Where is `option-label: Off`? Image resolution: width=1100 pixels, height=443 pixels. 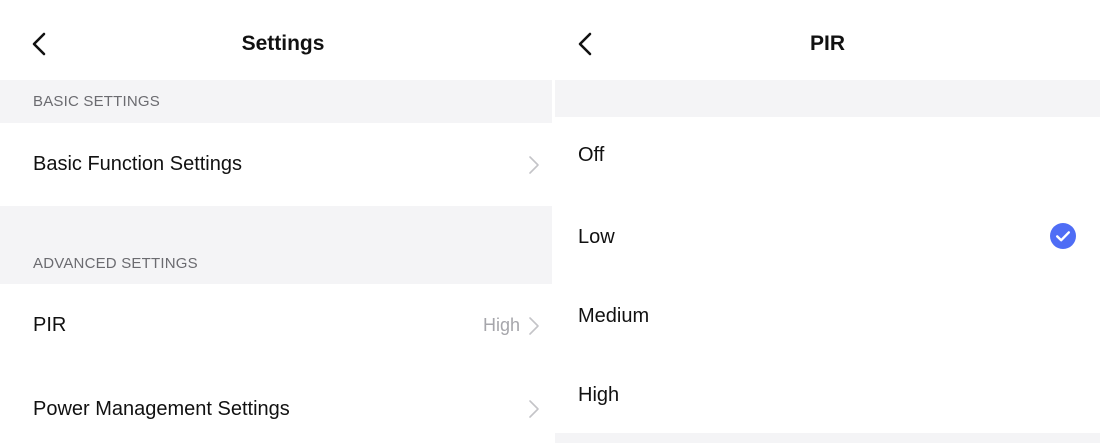 option-label: Off is located at coordinates (591, 155).